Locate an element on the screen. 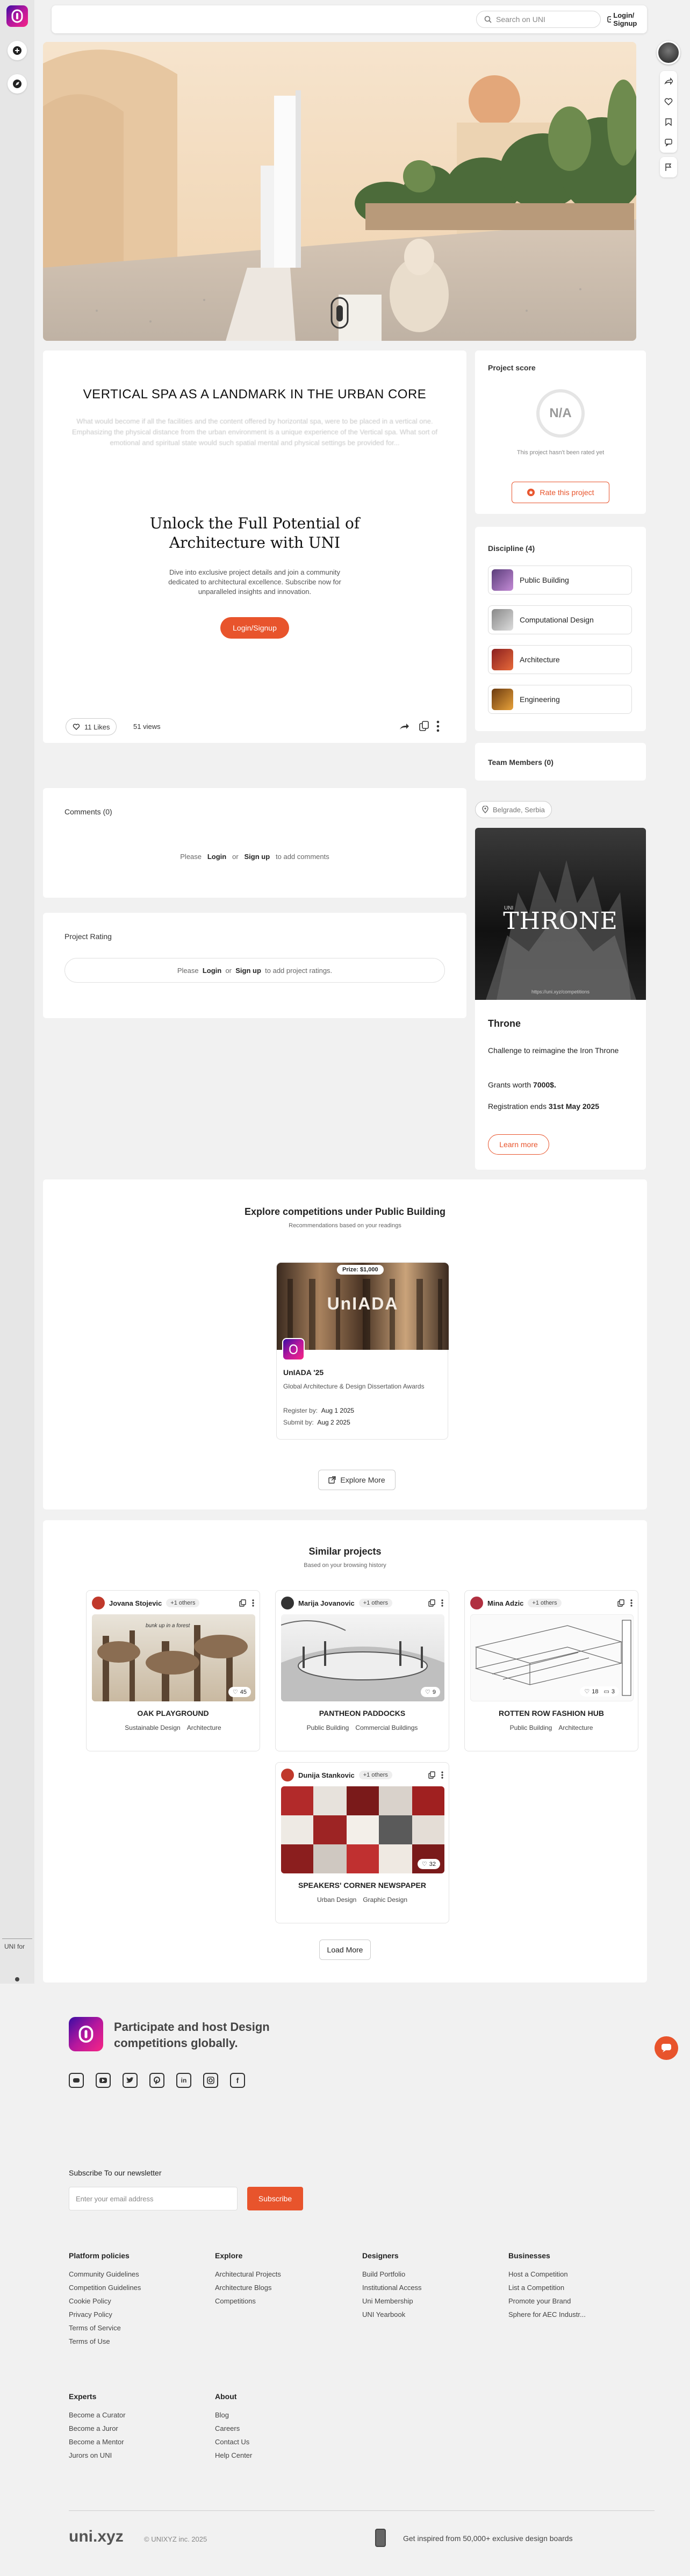 The height and width of the screenshot is (2576, 690). author-name: Marija Jovanovic is located at coordinates (326, 1603).